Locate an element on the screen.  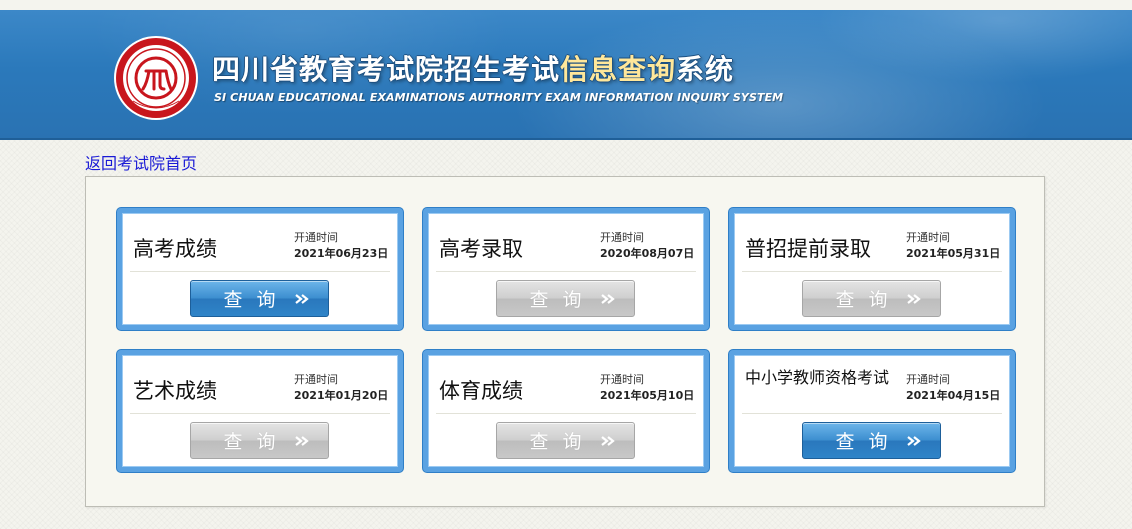
card-gaokao-admission: 高考录取 开通时间 2020年08月07日 查询 is located at coordinates (566, 269).